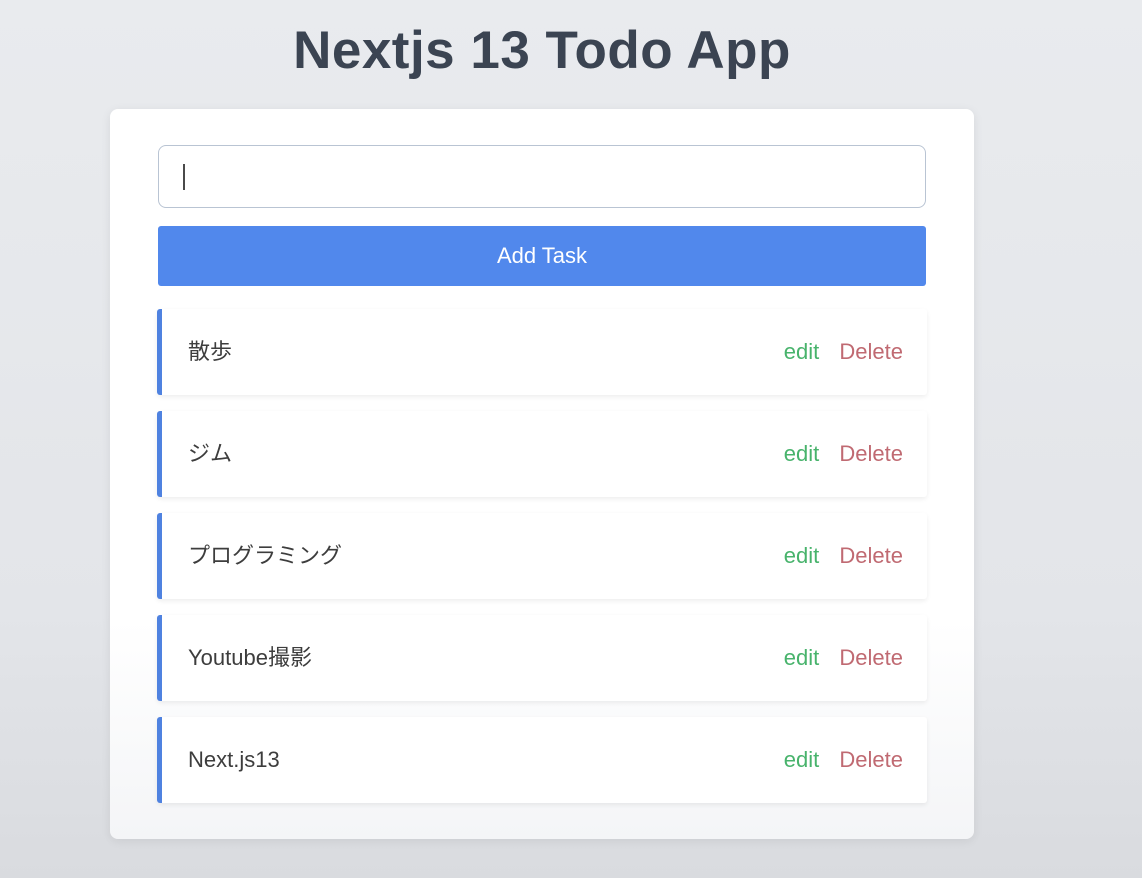  What do you see at coordinates (265, 555) in the screenshot?
I see `task-text: プログラミング` at bounding box center [265, 555].